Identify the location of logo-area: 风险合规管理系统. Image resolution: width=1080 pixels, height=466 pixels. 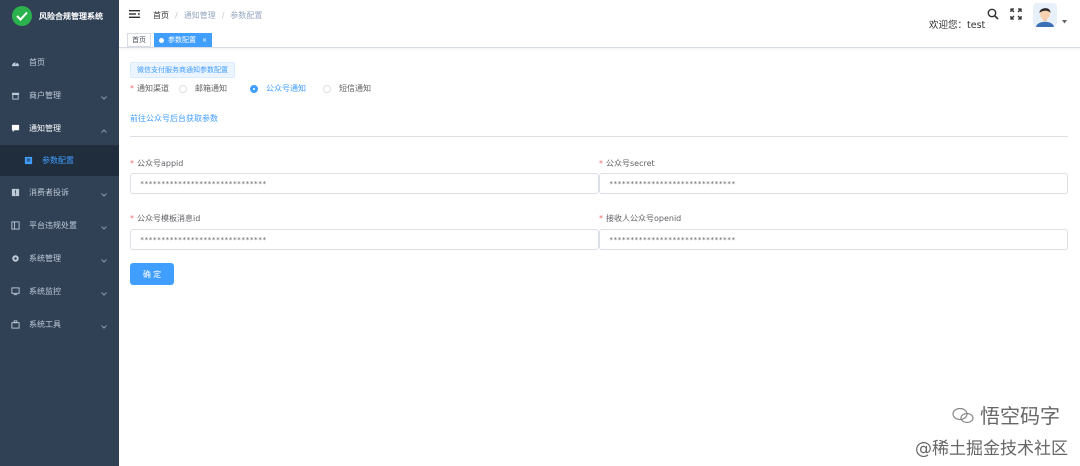
(59, 16).